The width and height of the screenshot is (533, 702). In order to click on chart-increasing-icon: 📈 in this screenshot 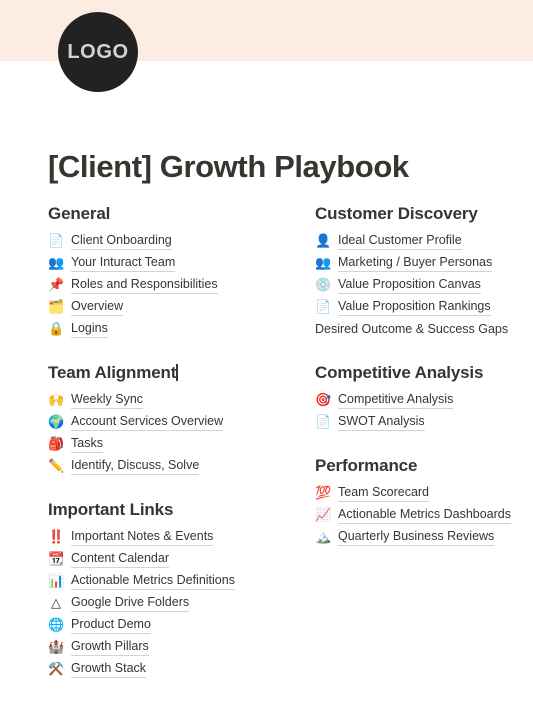, I will do `click(323, 514)`.